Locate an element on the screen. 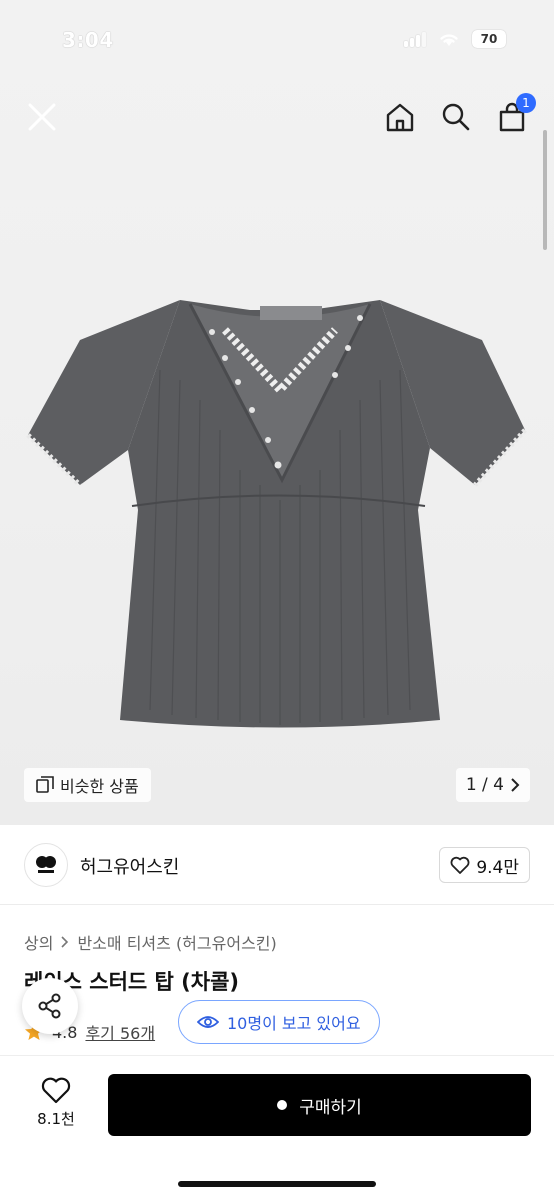 This screenshot has height=1200, width=554. brand-name: 허그유어스킨 is located at coordinates (129, 866).